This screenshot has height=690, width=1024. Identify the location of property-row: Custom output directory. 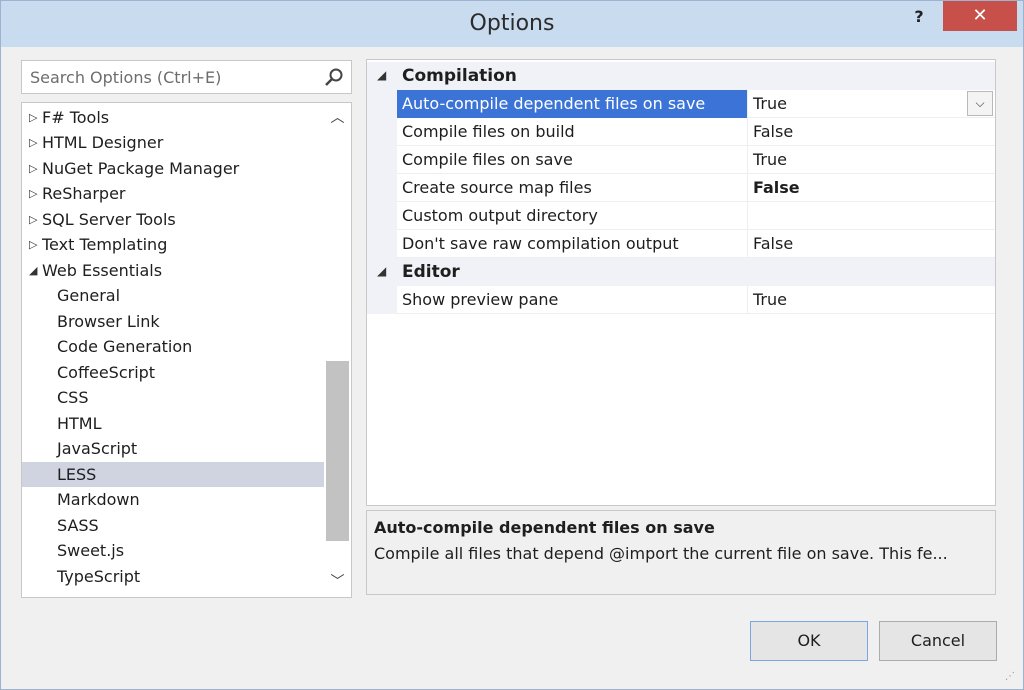
(681, 216).